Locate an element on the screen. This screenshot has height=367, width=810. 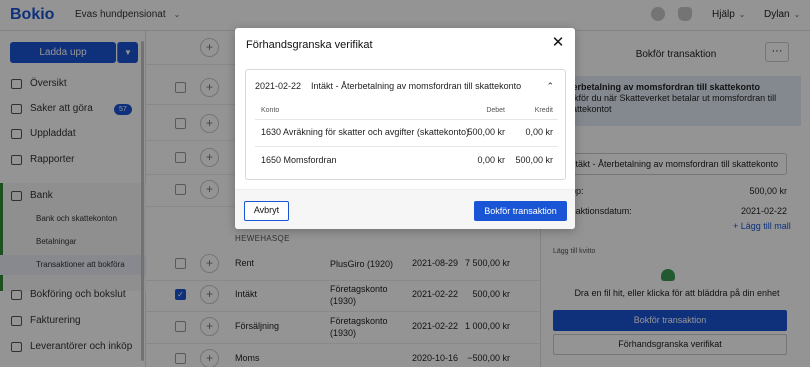
book-transaction-button: Bokför transaktion is located at coordinates (520, 211).